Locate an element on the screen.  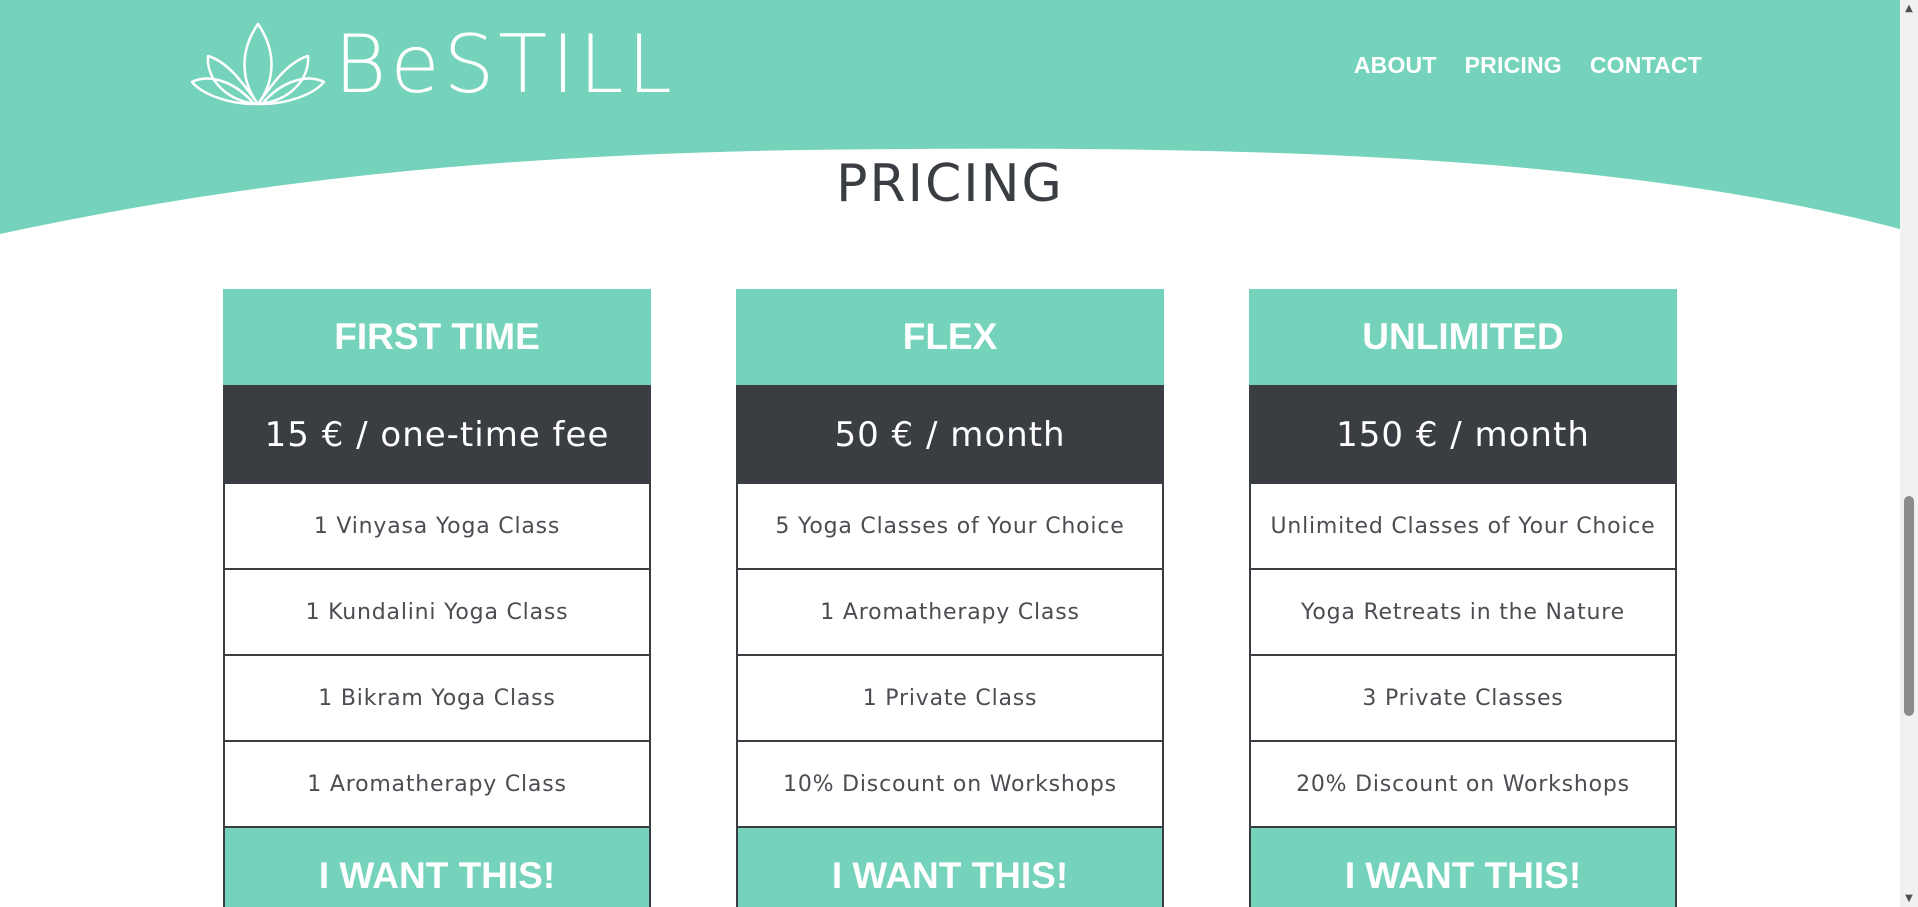
scroll-down-arrow-icon: ▼ is located at coordinates (1909, 898).